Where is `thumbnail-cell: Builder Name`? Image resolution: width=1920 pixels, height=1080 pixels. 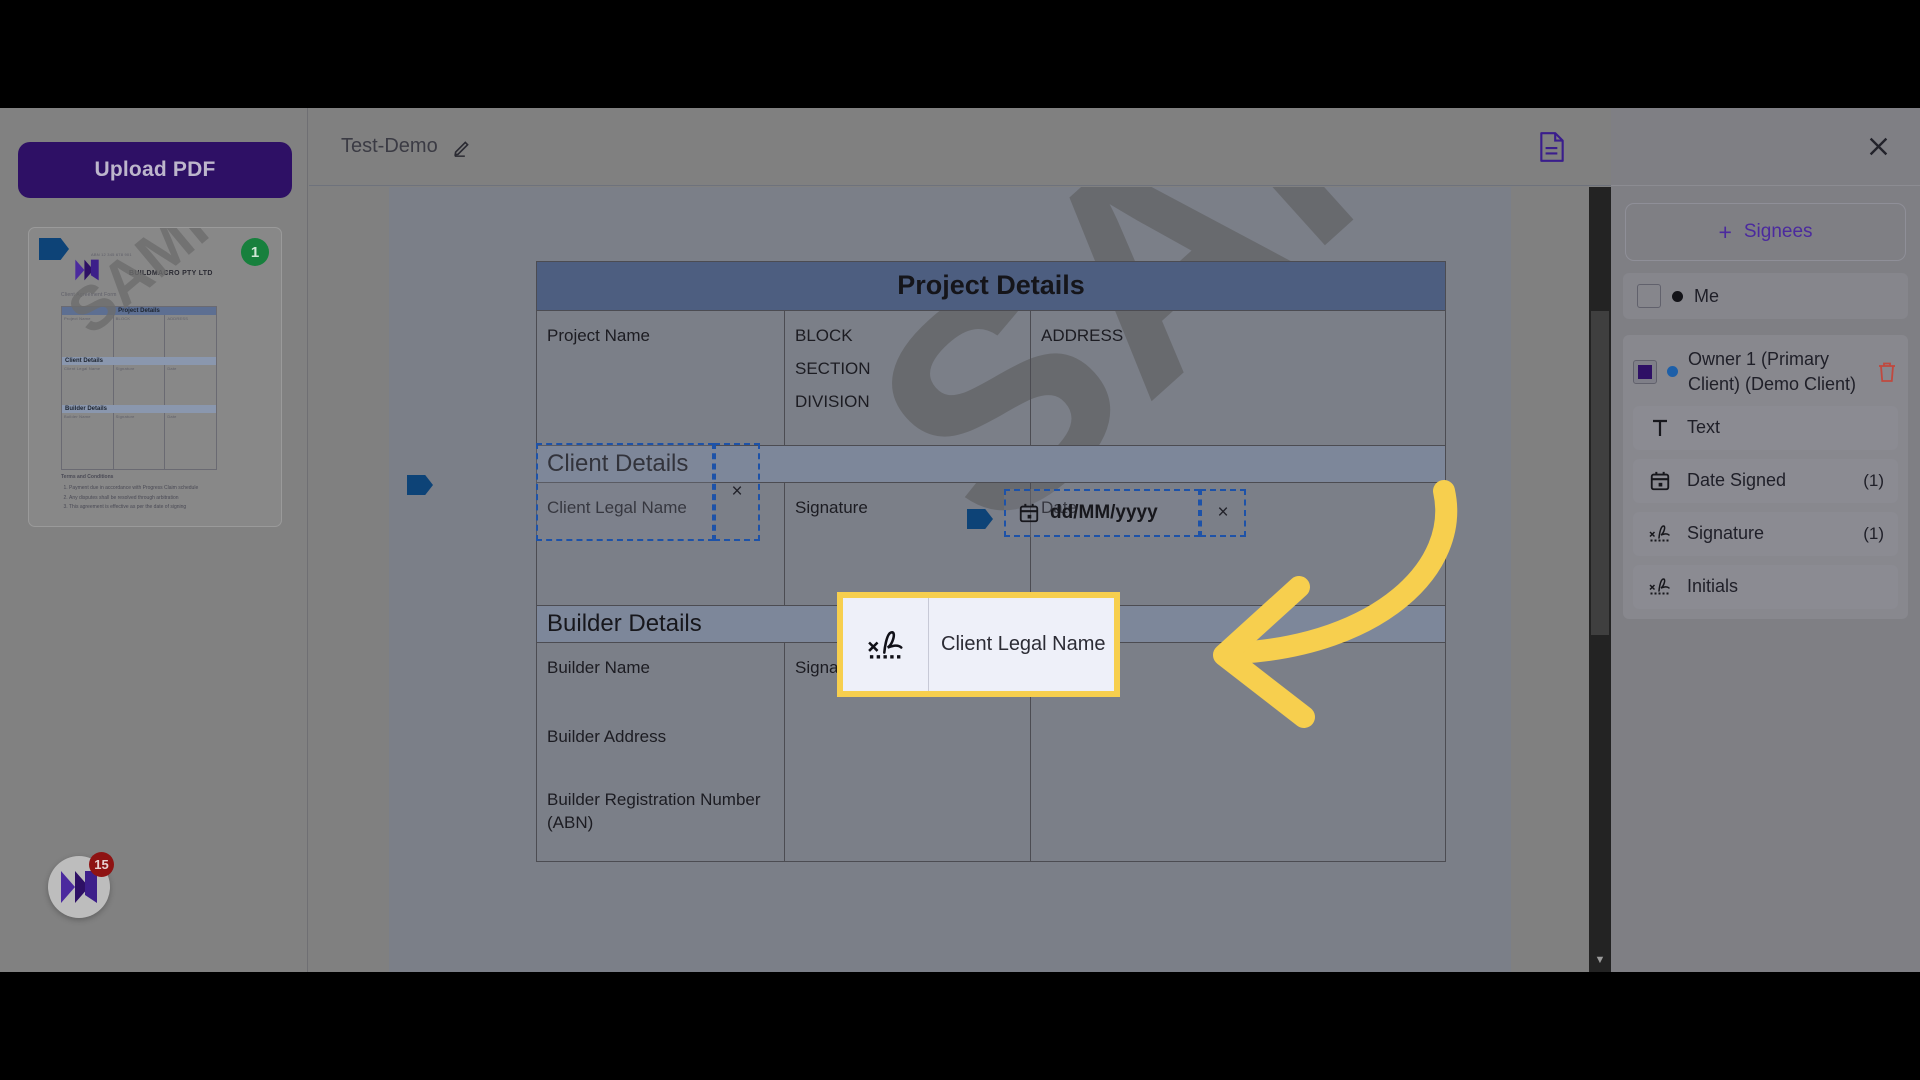 thumbnail-cell: Builder Name is located at coordinates (77, 416).